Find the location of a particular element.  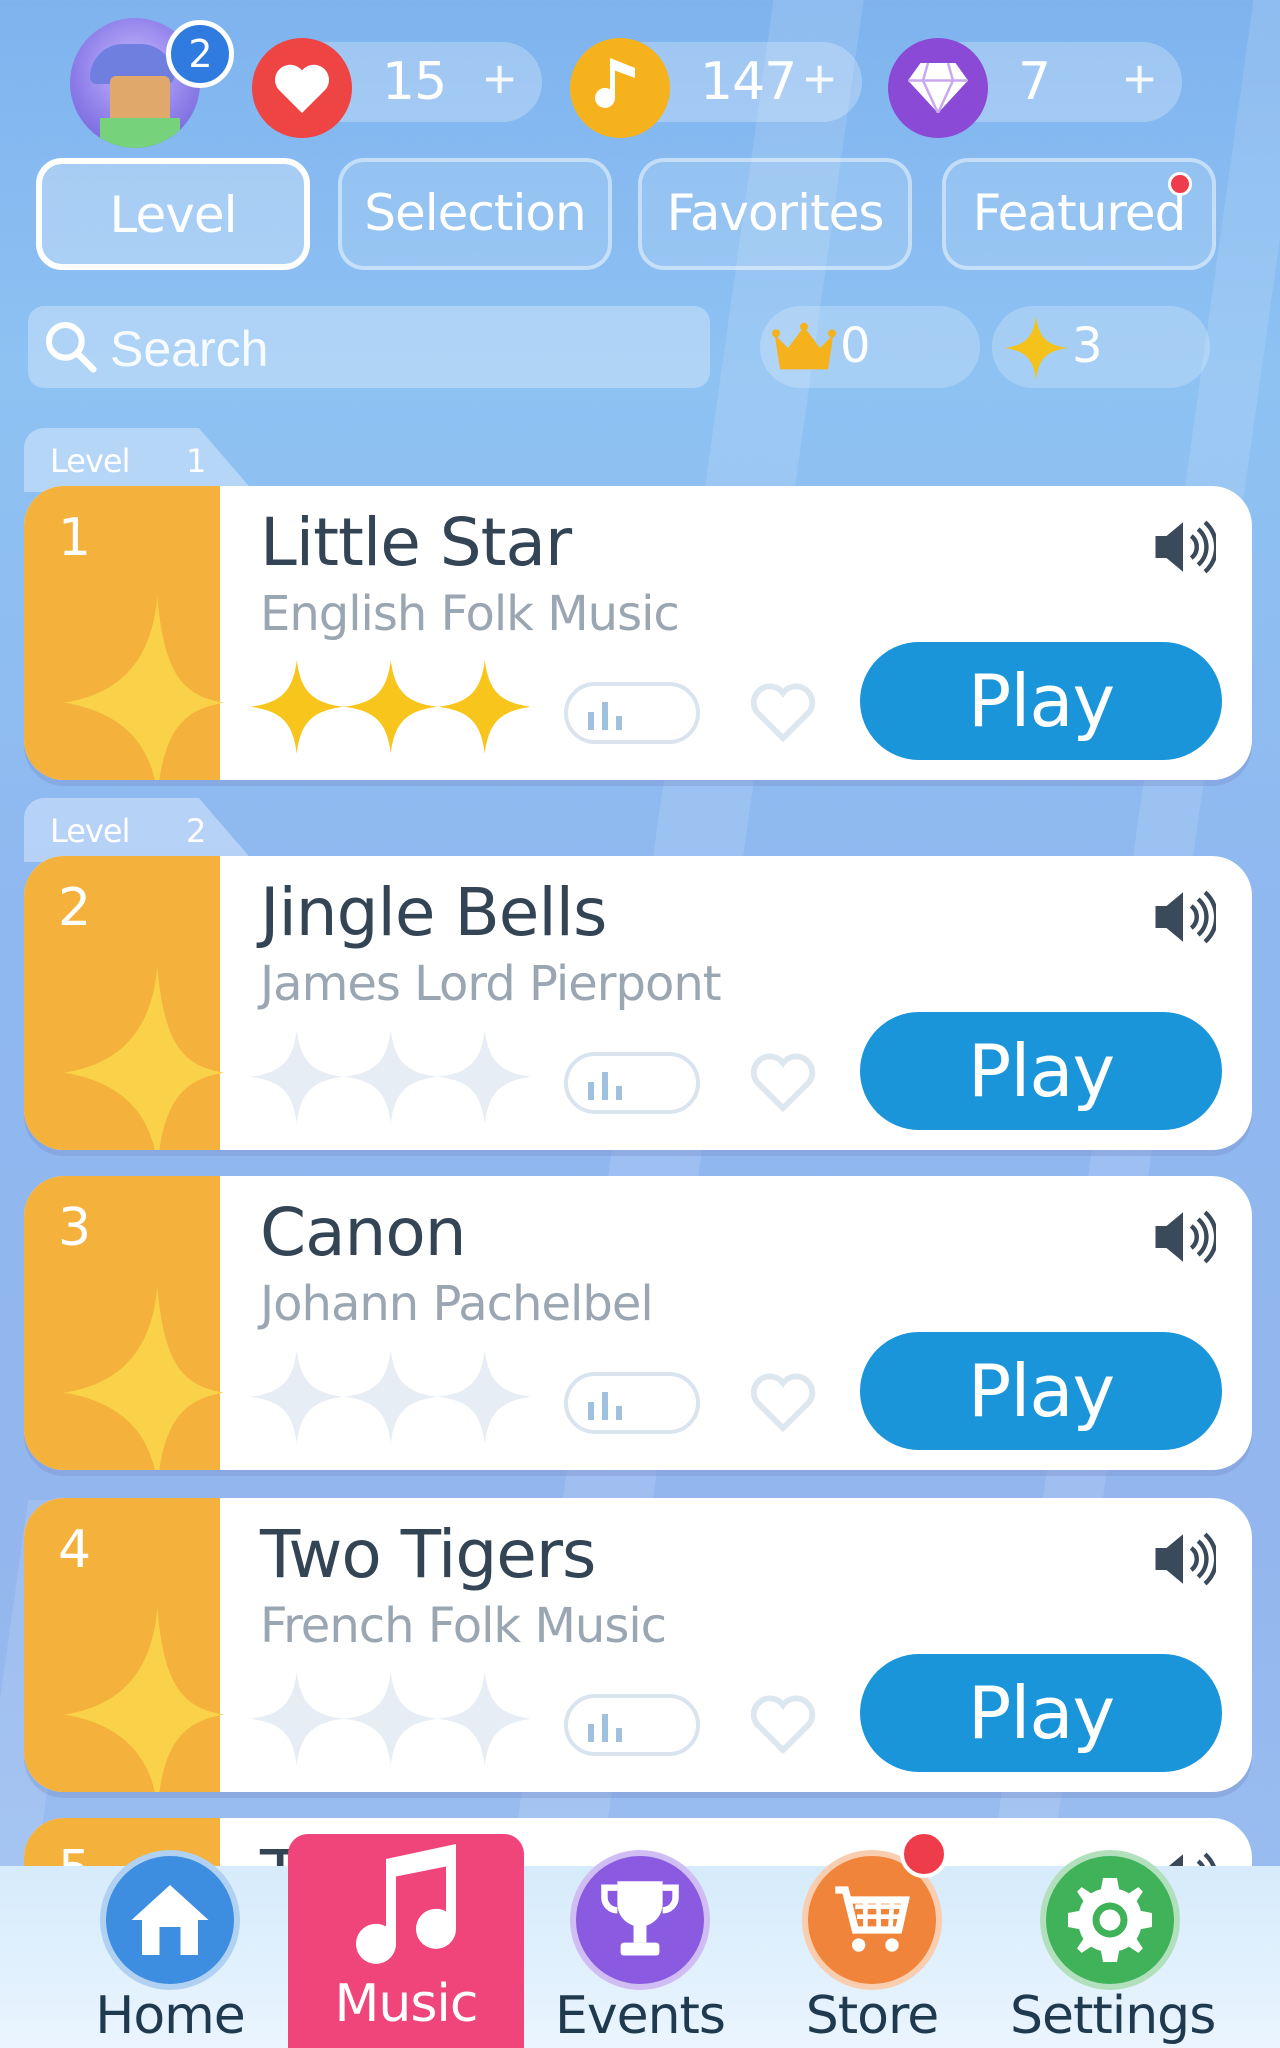

notes-counter: 147 + is located at coordinates (716, 88).